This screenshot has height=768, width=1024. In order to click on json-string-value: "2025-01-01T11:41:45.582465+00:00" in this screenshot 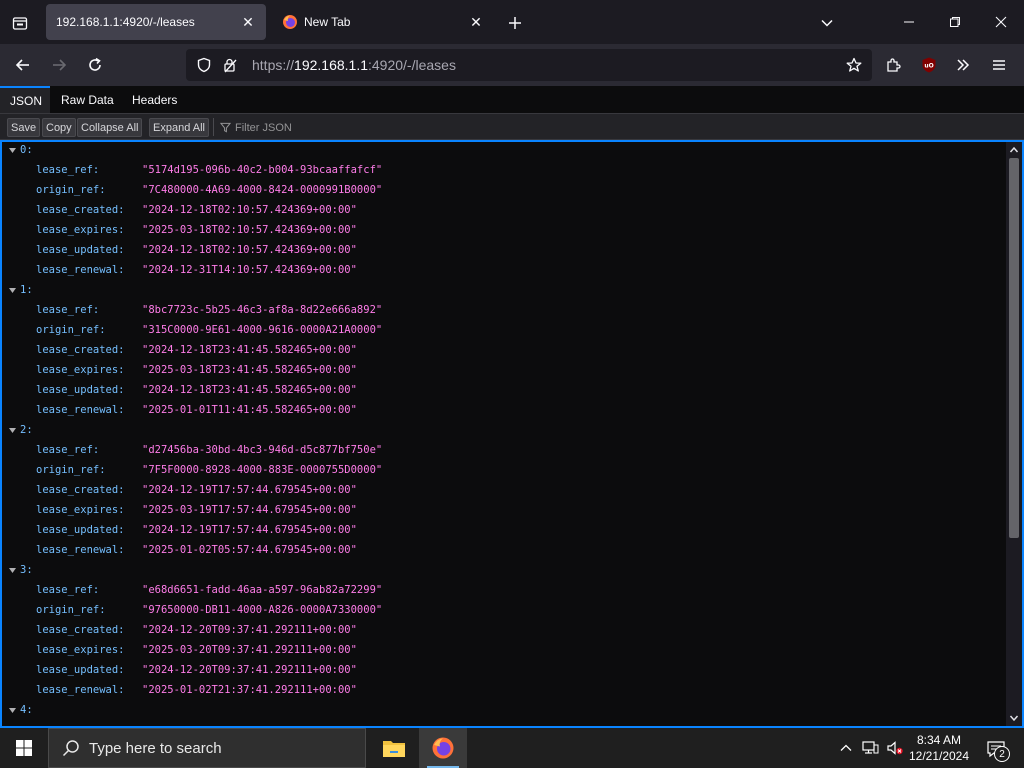, I will do `click(249, 410)`.